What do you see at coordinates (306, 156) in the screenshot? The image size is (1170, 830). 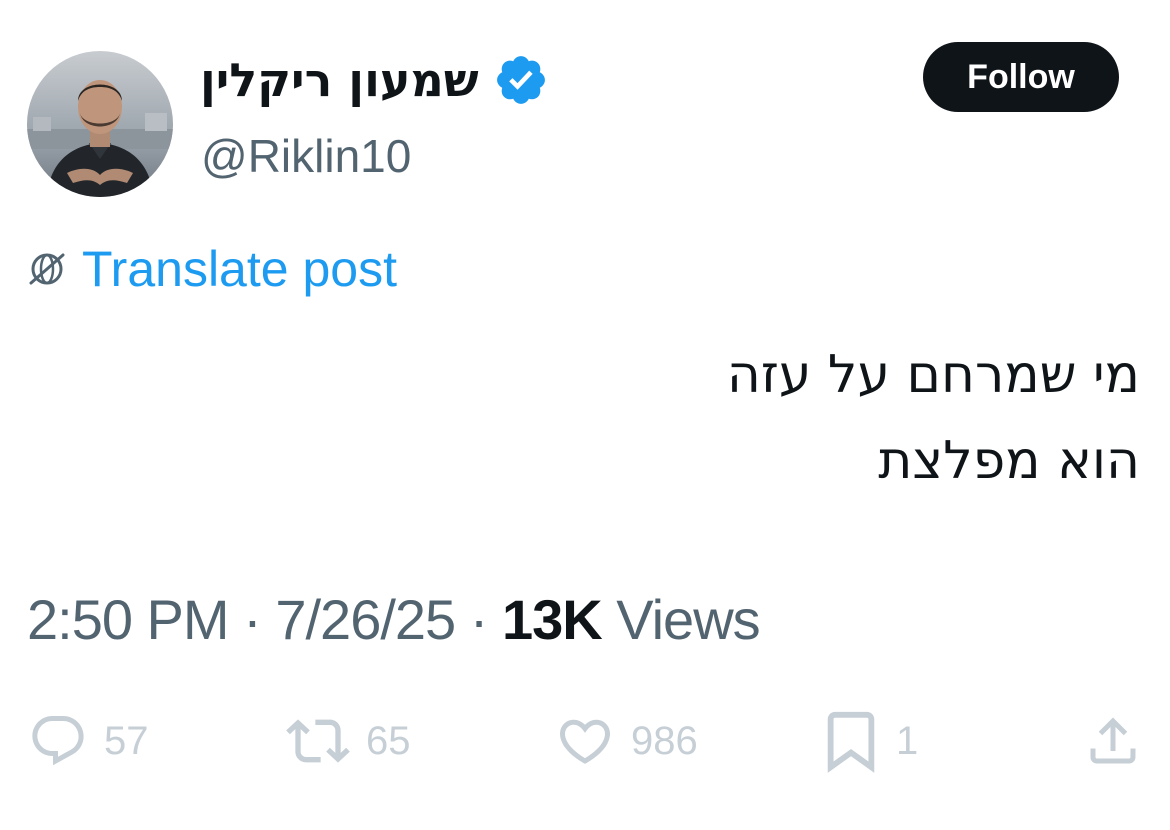 I see `user-handle: @Riklin10` at bounding box center [306, 156].